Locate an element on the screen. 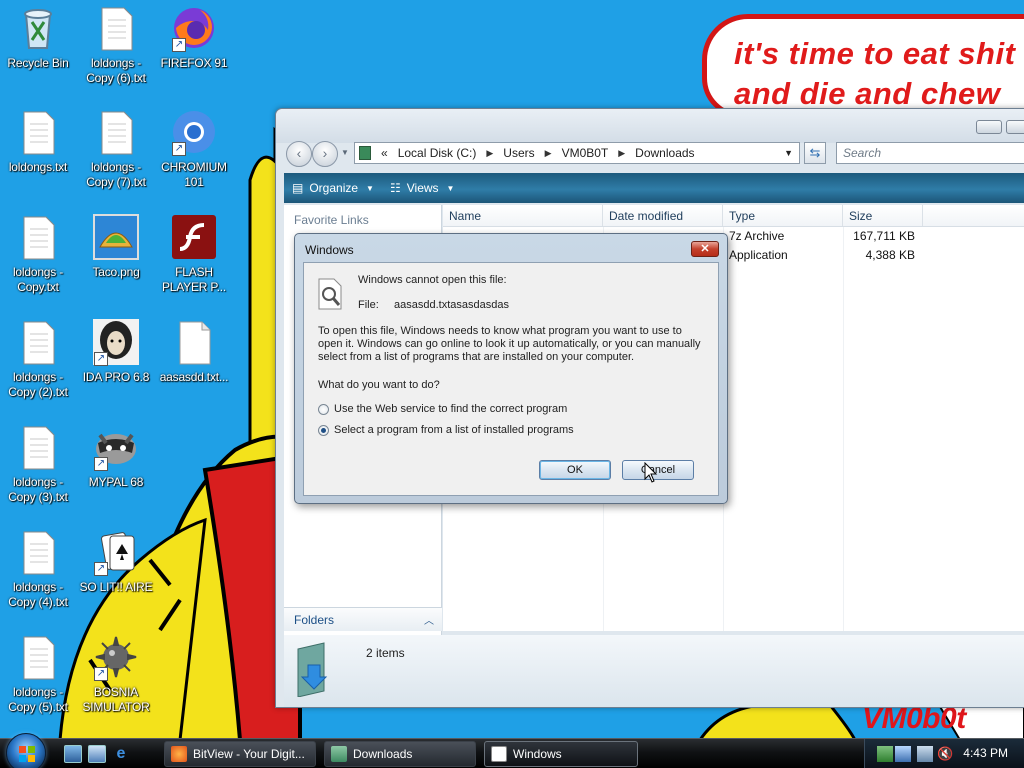 This screenshot has width=1024, height=768. close-button: ✕ is located at coordinates (705, 249).